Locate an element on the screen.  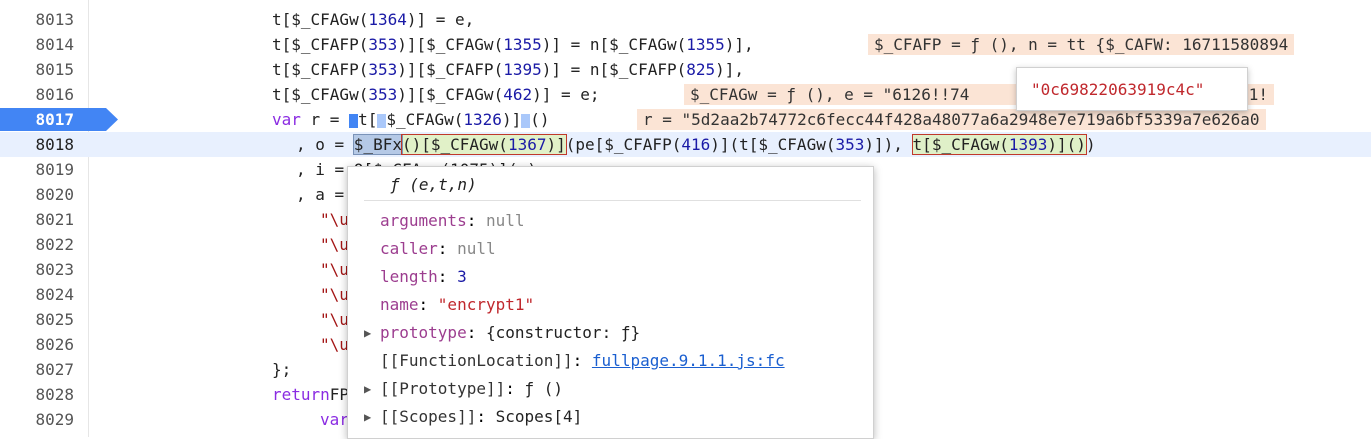
popup-divider is located at coordinates (612, 200).